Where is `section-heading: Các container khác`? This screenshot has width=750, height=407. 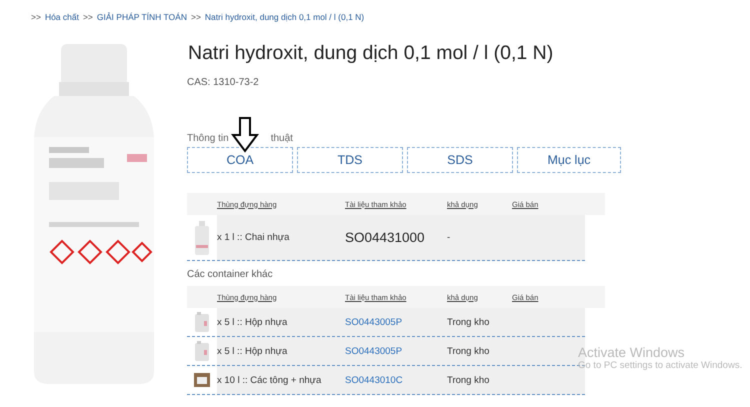
section-heading: Các container khác is located at coordinates (230, 274).